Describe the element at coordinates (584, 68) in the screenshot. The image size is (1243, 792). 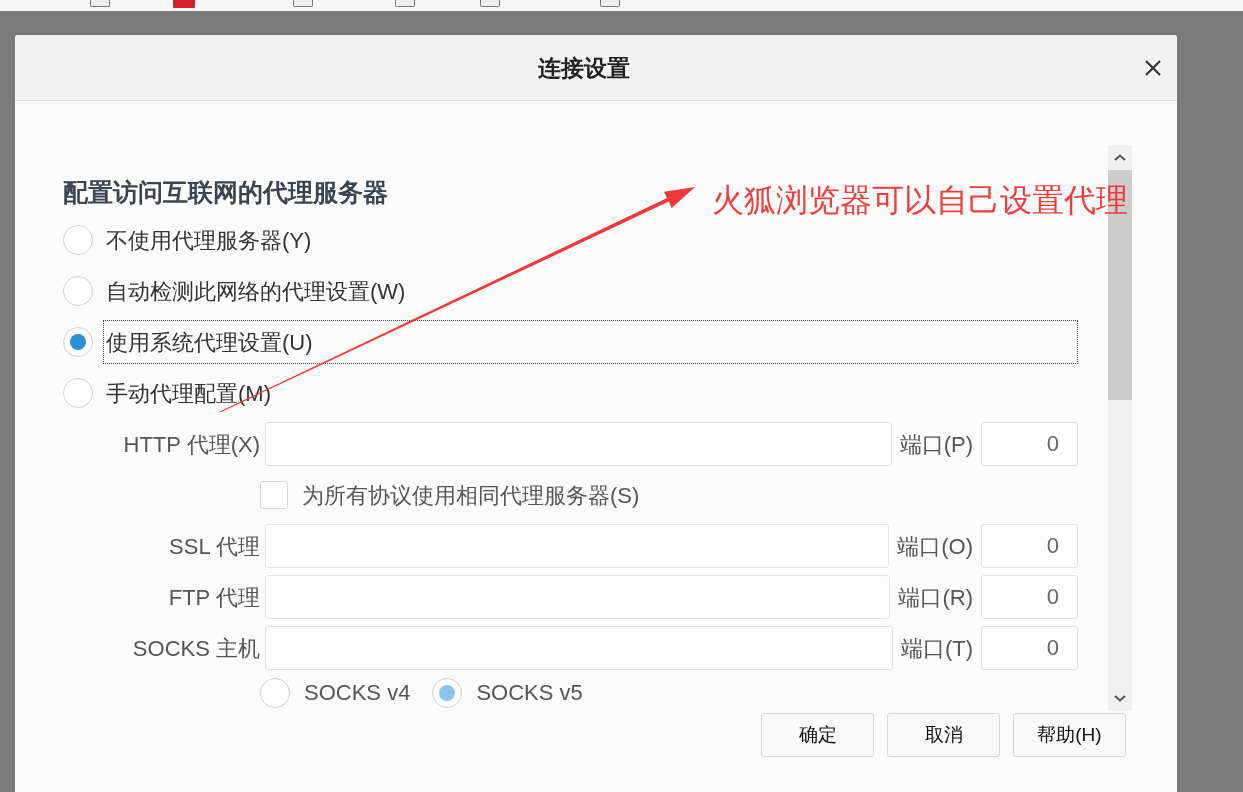
I see `dialog-title: 连接设置` at that location.